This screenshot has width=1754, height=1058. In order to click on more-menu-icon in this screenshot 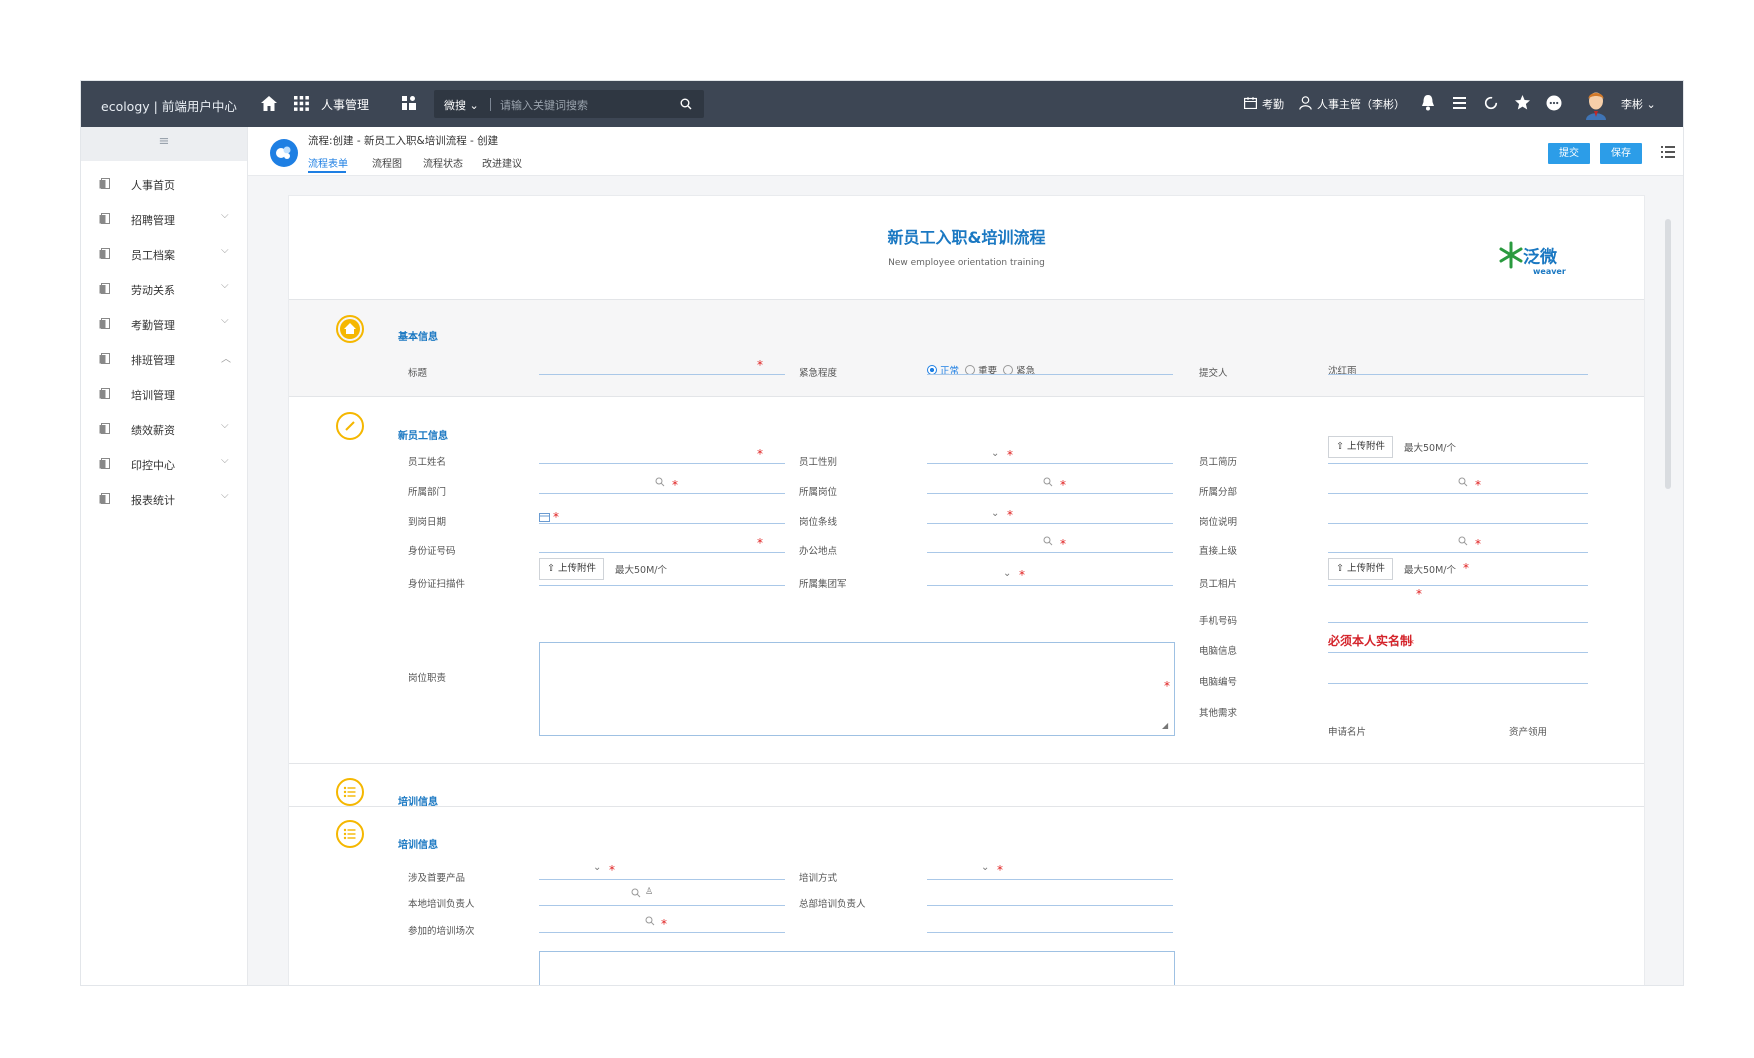, I will do `click(1668, 152)`.